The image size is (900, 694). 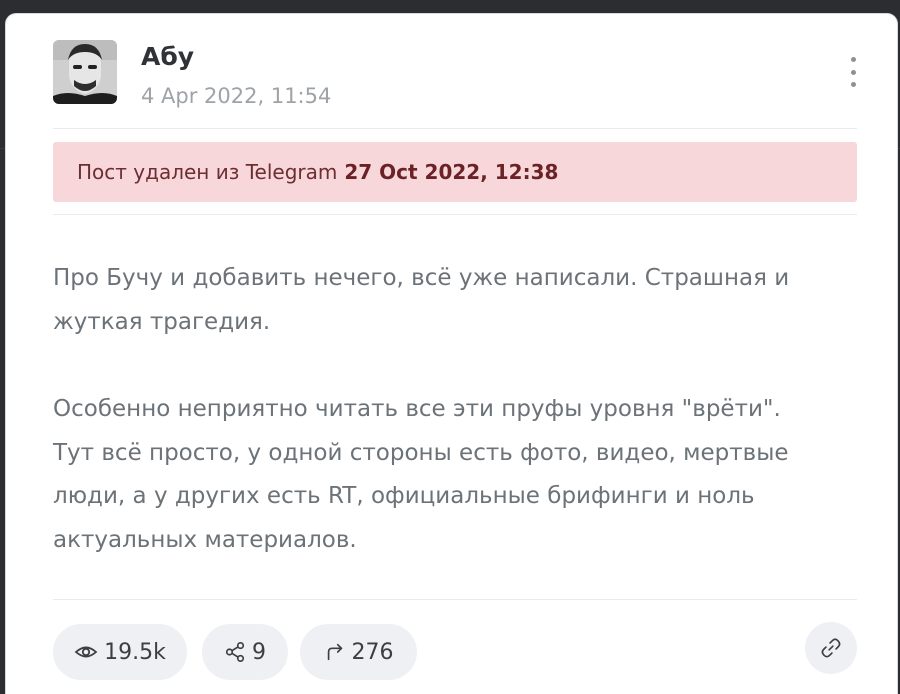 I want to click on copy-link-button, so click(x=831, y=648).